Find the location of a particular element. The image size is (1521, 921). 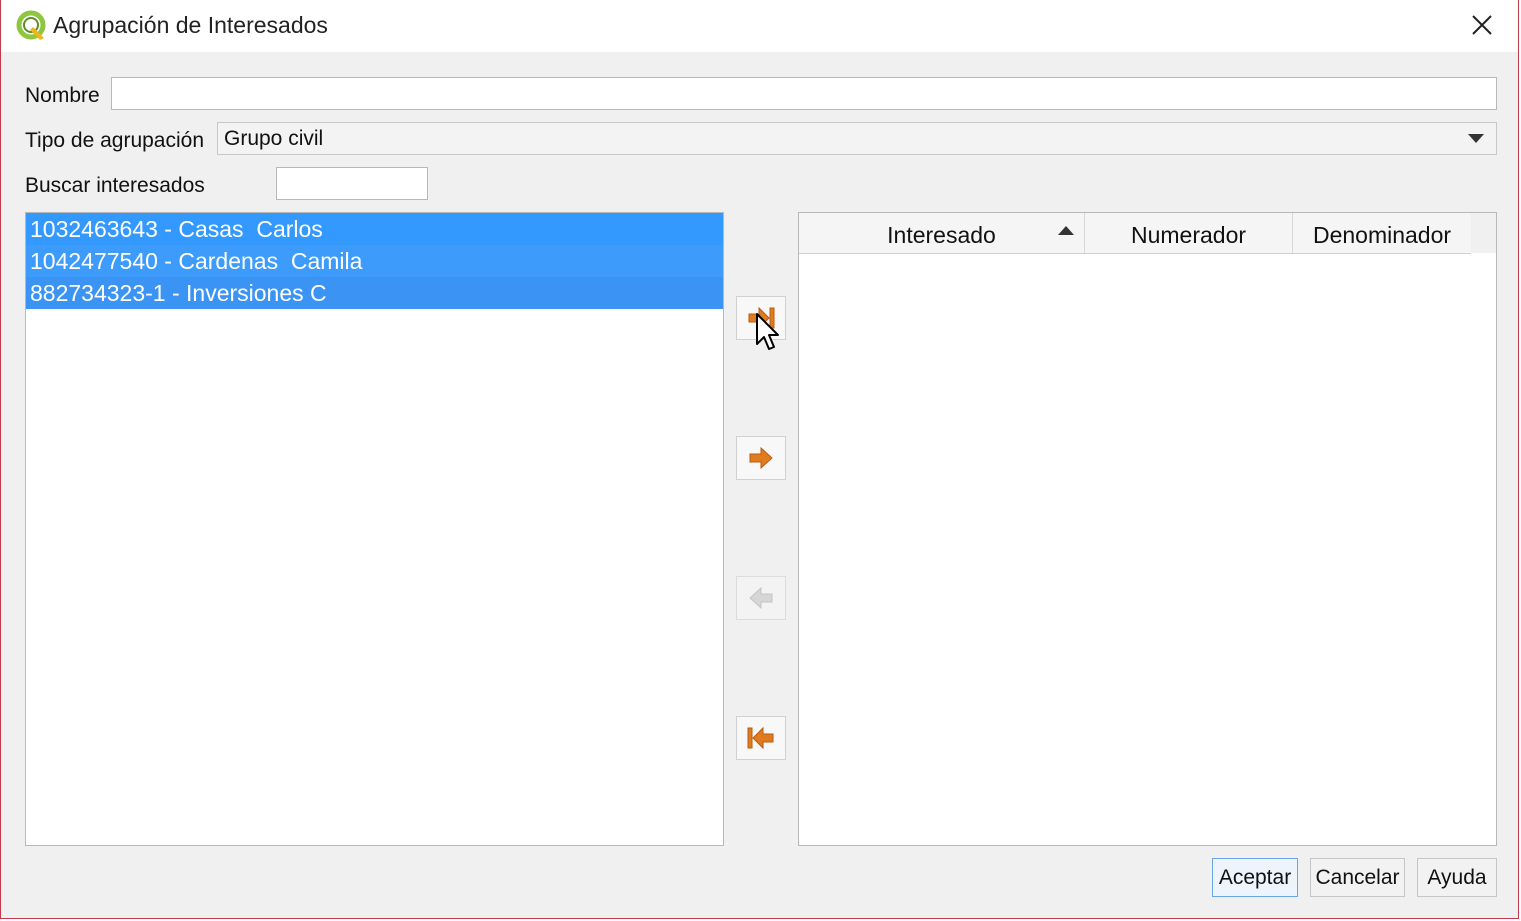

close-button is located at coordinates (1482, 25).